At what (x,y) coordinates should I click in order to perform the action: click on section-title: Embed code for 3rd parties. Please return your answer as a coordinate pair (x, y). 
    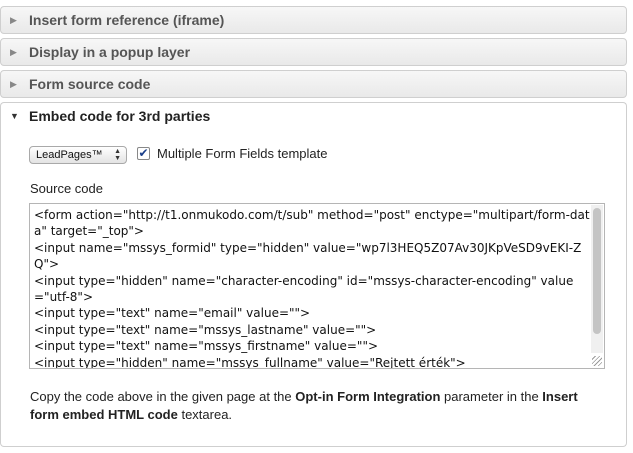
    Looking at the image, I should click on (120, 116).